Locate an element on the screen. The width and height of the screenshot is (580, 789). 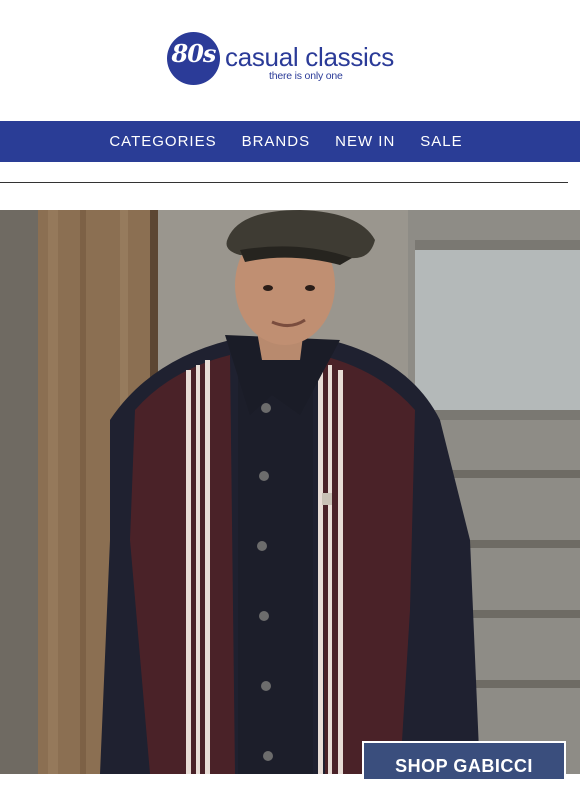
brand-tagline: there is only one is located at coordinates (306, 76).